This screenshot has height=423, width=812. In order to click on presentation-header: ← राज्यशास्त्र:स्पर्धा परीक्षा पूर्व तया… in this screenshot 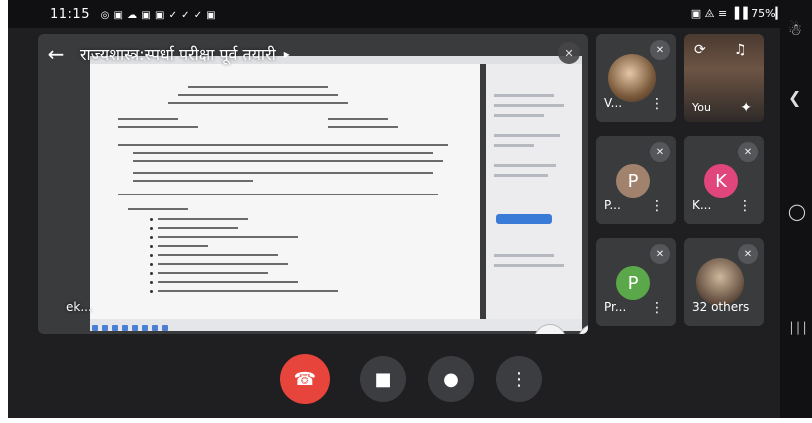, I will do `click(313, 54)`.